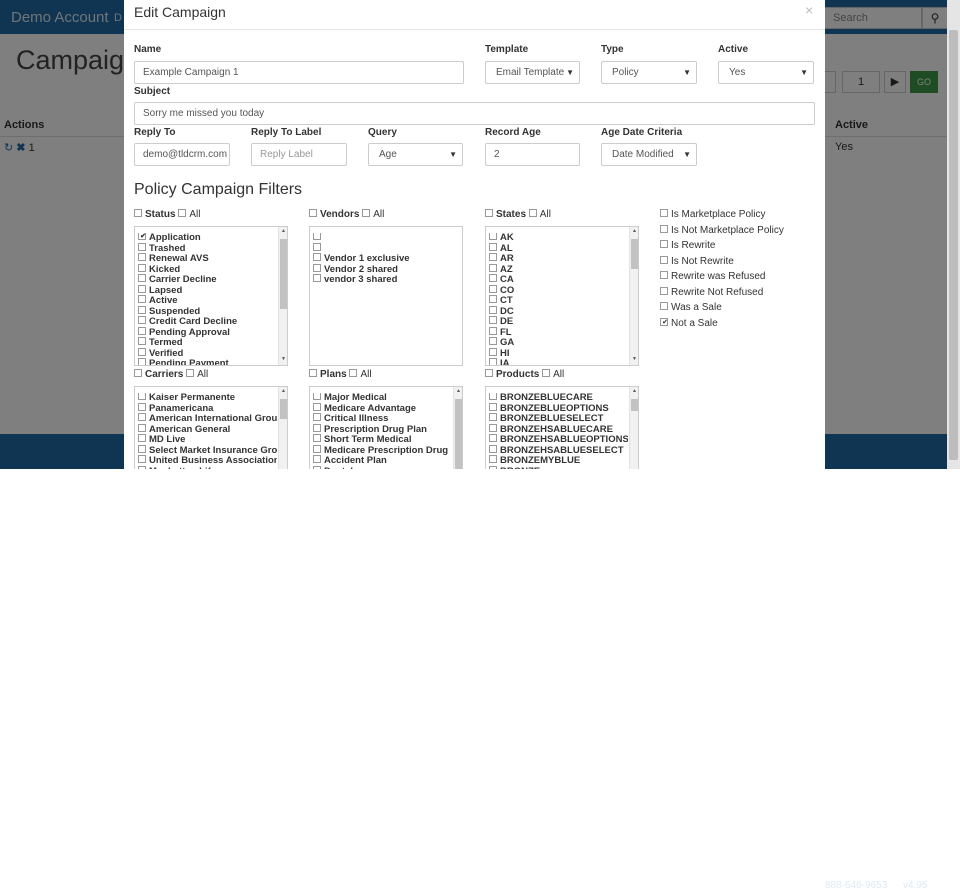 The image size is (960, 891). What do you see at coordinates (712, 214) in the screenshot?
I see `policy-flag-option: Is Marketplace Policy` at bounding box center [712, 214].